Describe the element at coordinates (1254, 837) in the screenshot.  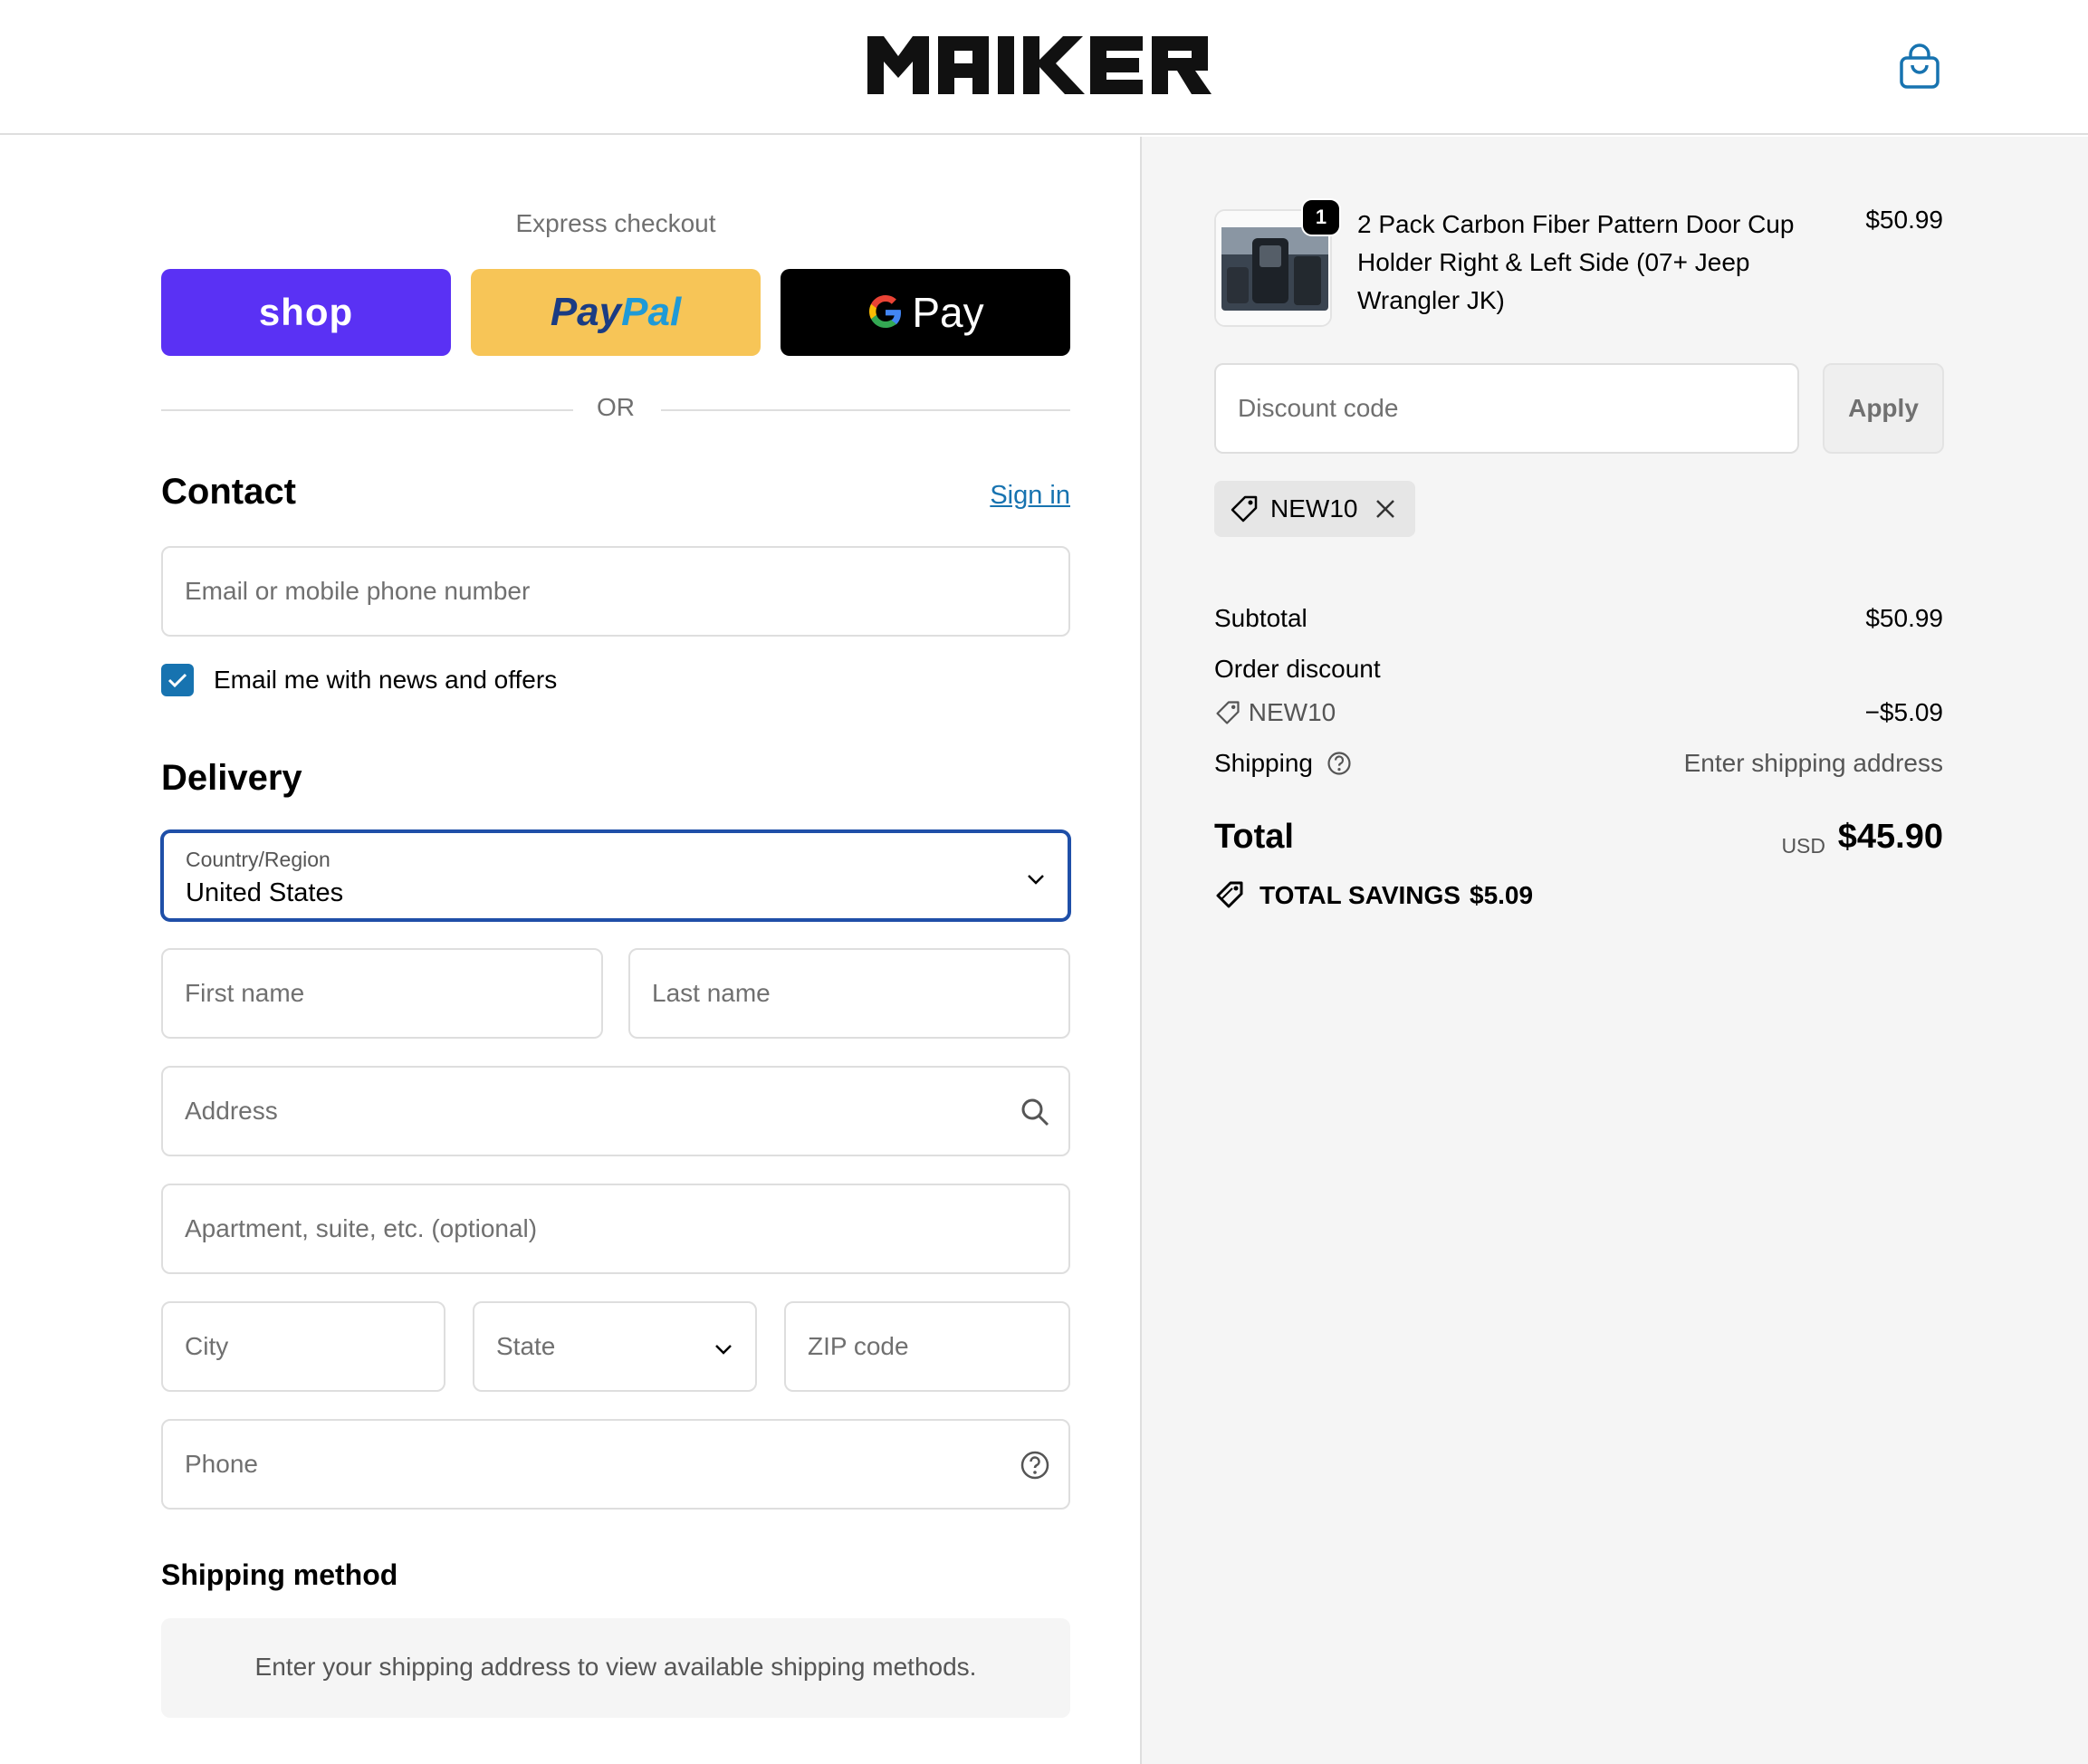
I see `total-label: Total` at that location.